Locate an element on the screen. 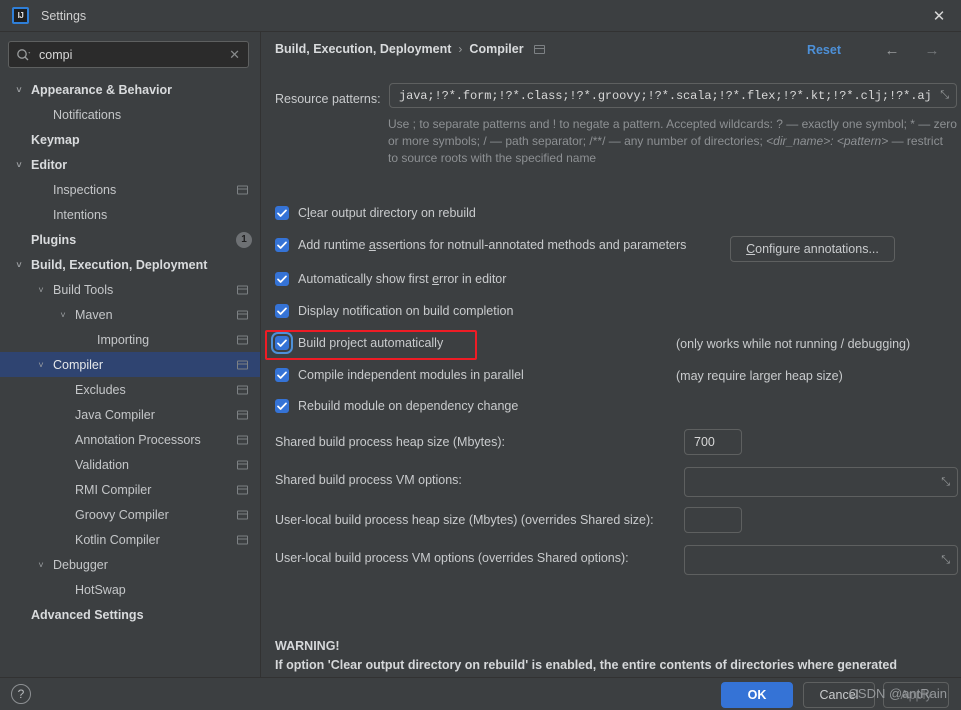 This screenshot has width=961, height=710. sidebar-item-label: Groovy Compiler is located at coordinates (122, 514).